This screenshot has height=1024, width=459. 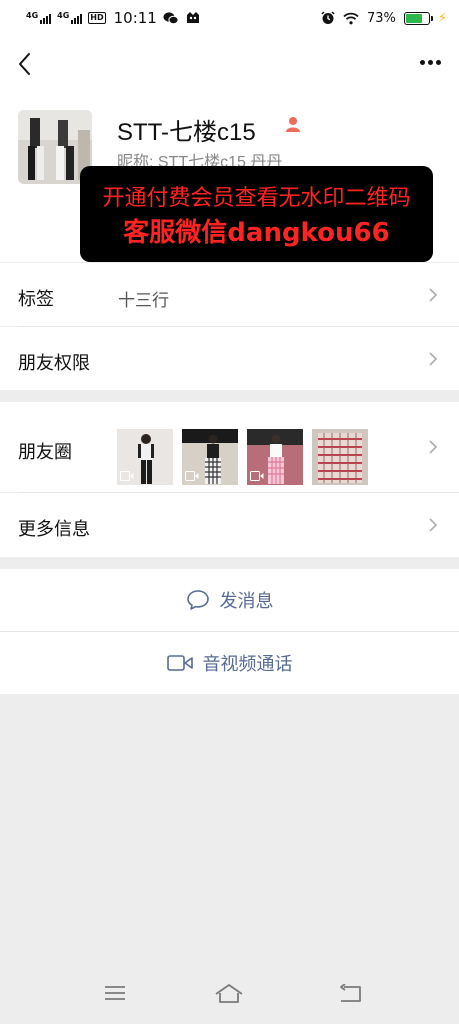 I want to click on tags-value: 十三行, so click(x=143, y=301).